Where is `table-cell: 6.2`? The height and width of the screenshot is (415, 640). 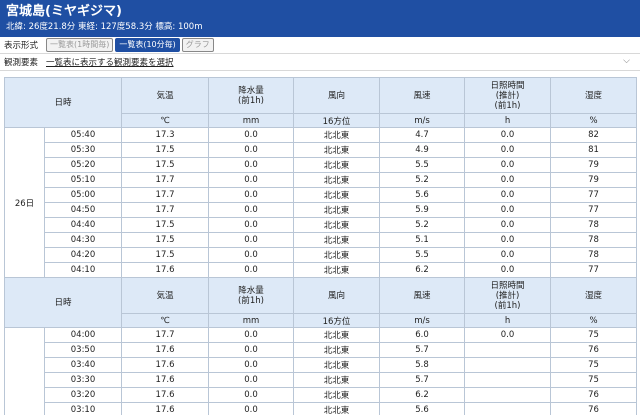 table-cell: 6.2 is located at coordinates (422, 270).